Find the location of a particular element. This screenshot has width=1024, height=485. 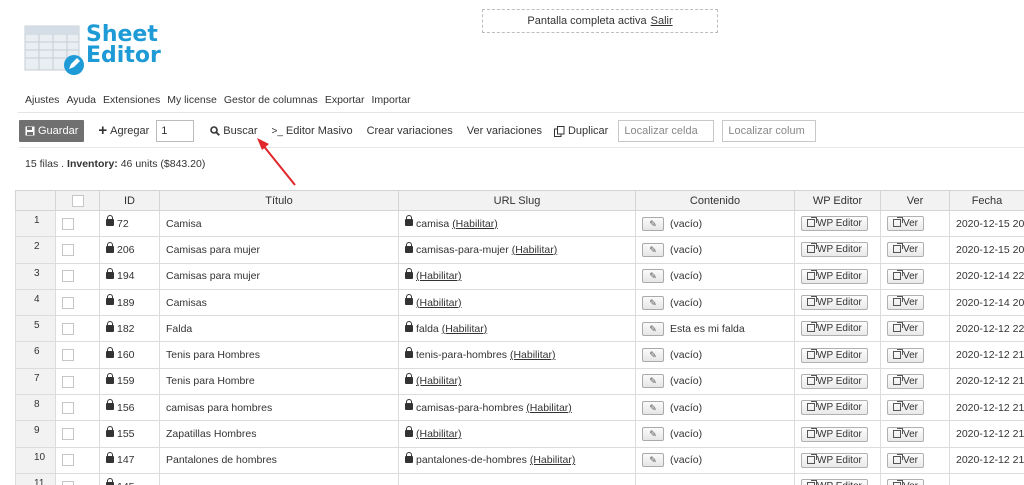

create-variations-button: Crear variaciones is located at coordinates (410, 131).